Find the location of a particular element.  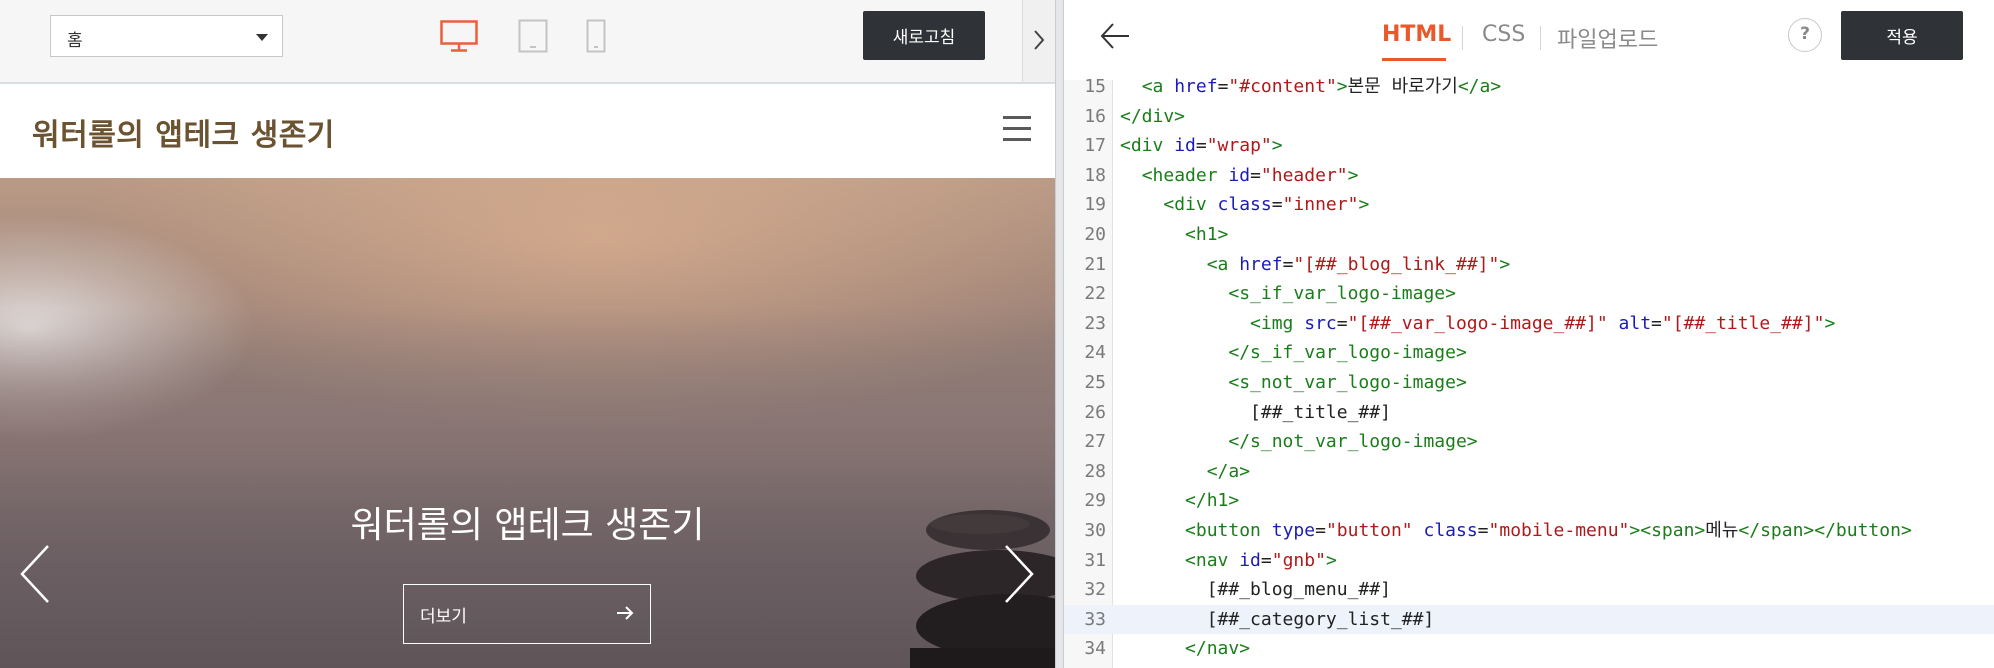

line-code: </s_not_var_logo-image> is located at coordinates (1298, 442).